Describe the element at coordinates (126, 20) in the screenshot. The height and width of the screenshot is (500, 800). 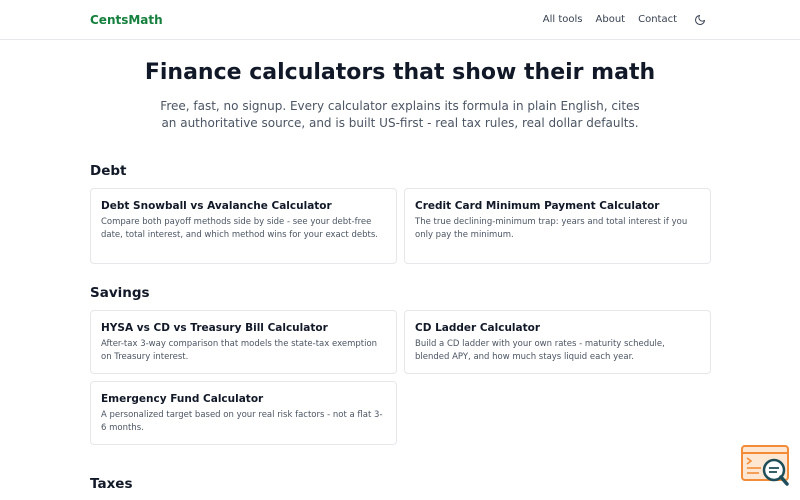
I see `brand-logo: CentsMath` at that location.